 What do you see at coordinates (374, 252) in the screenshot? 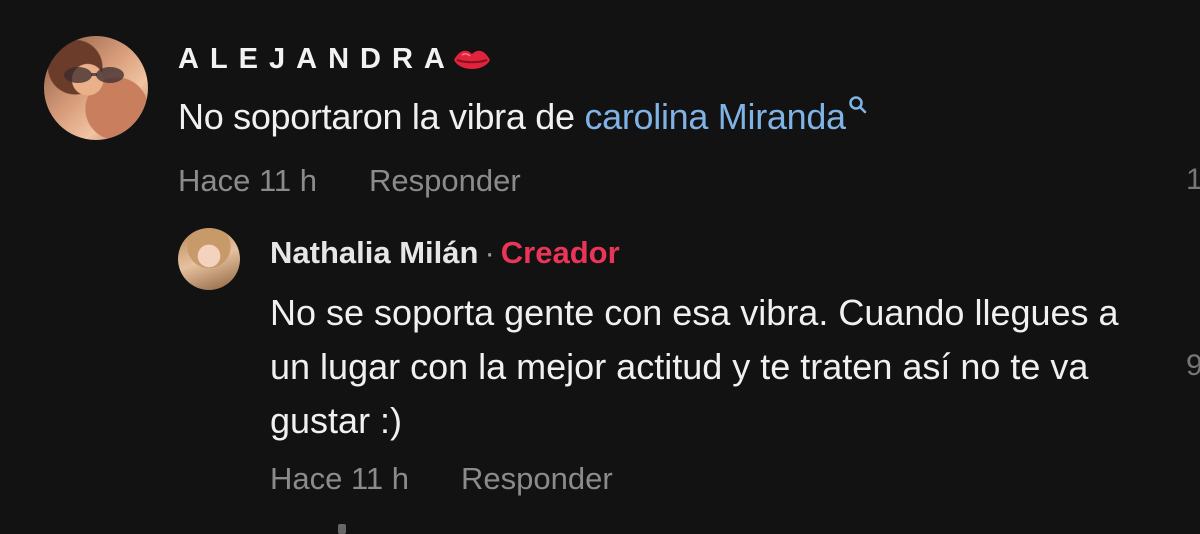
I see `reply-username: Nathalia Milán` at bounding box center [374, 252].